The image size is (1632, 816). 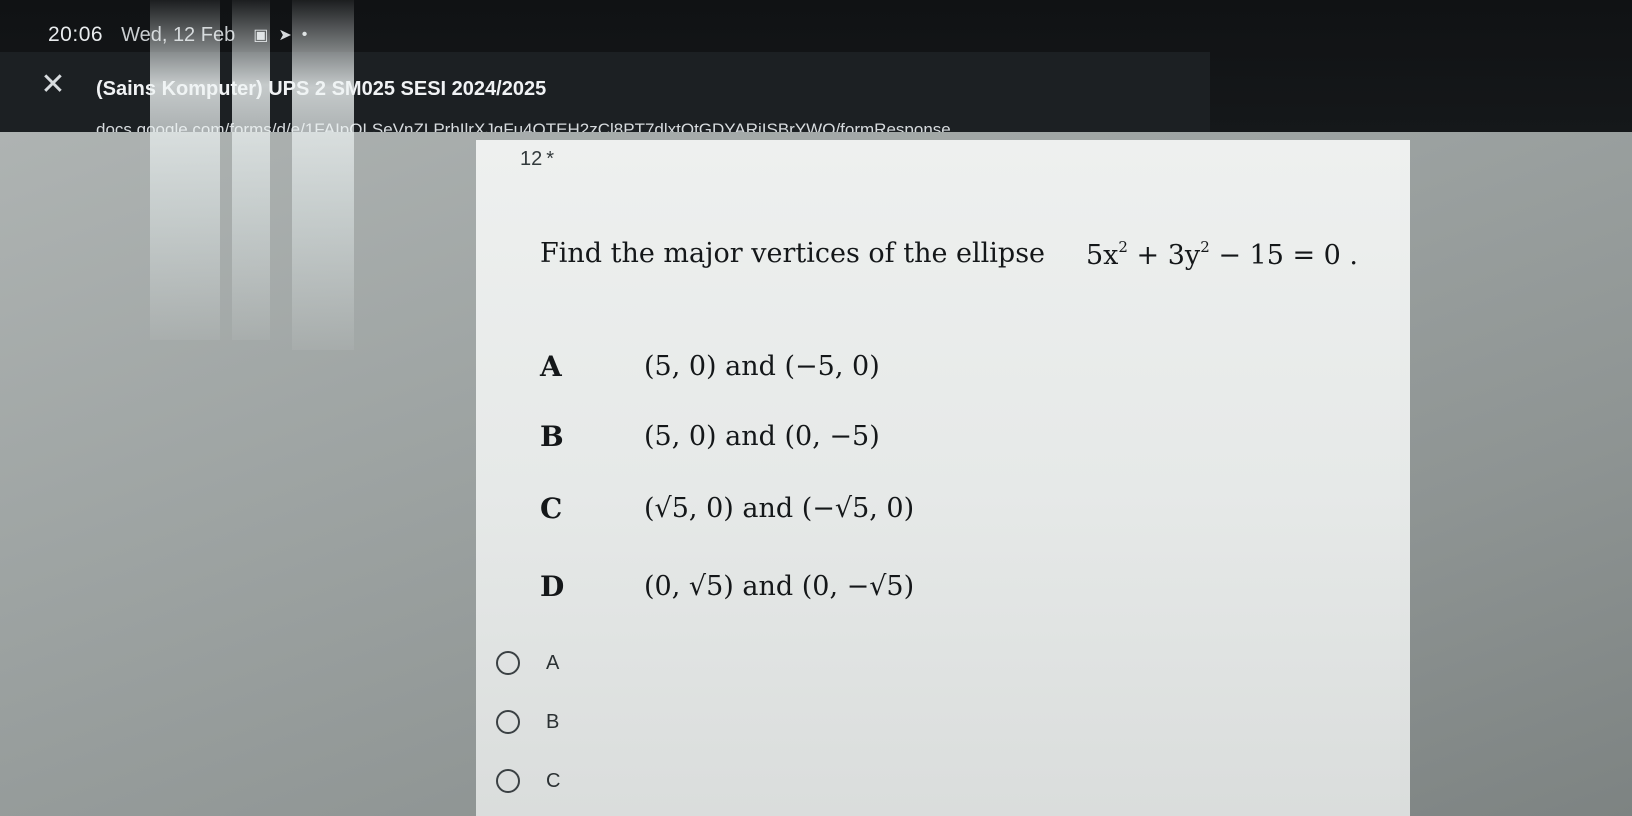 I want to click on option-d: D (0, √5) and (0, −√5), so click(x=727, y=586).